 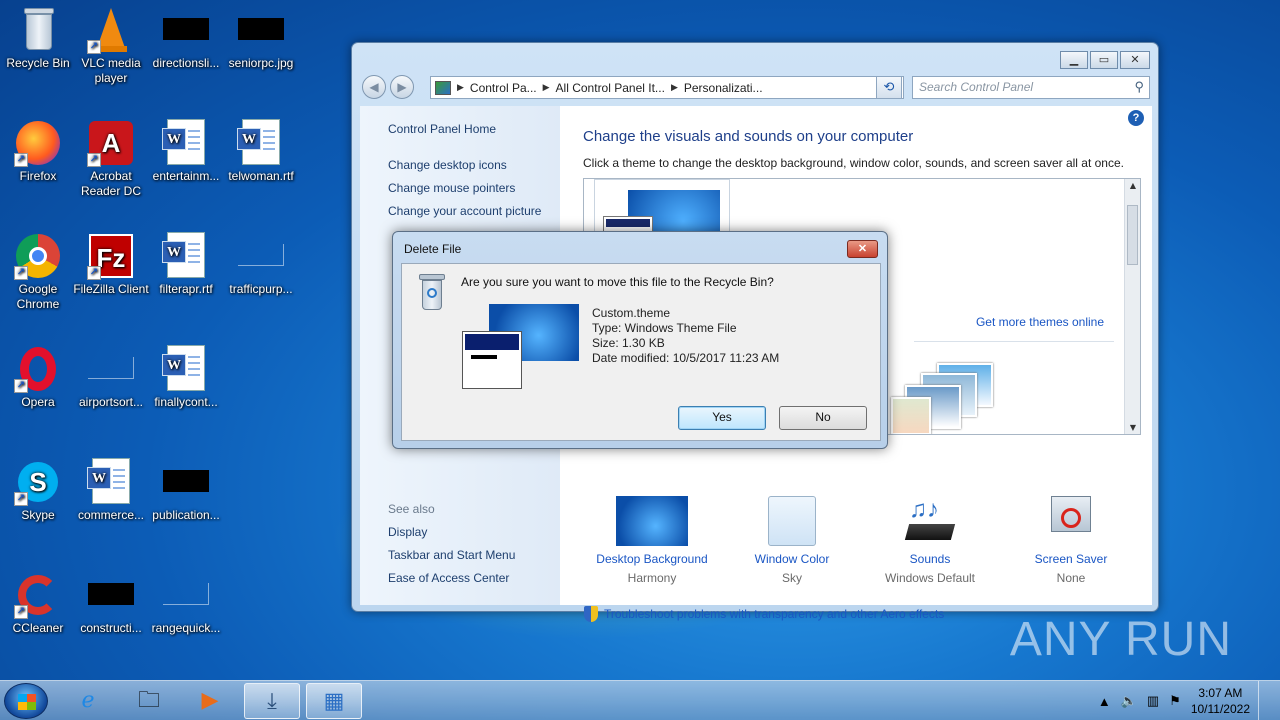 I want to click on control-panel-icon: ▦, so click(x=334, y=701).